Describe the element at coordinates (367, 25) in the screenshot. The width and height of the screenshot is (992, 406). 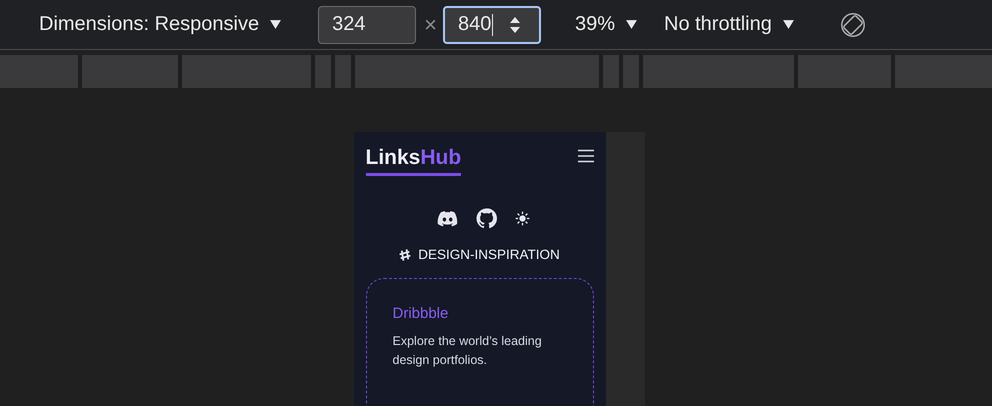
I see `width-field: 324` at that location.